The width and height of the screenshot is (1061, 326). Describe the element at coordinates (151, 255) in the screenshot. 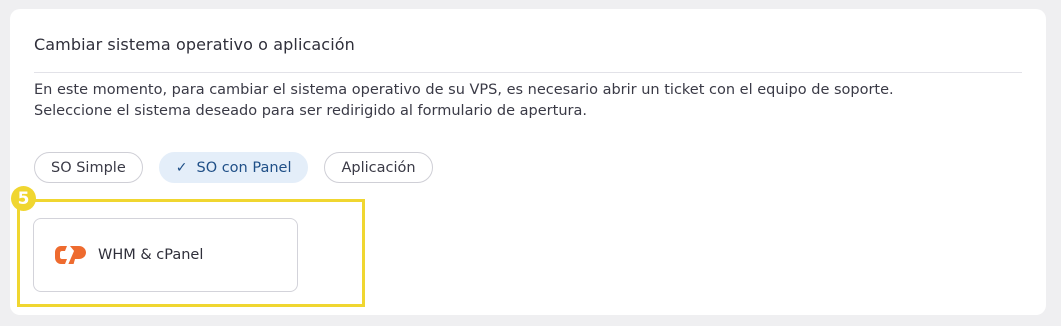

I see `option-label: WHM & cPanel` at that location.